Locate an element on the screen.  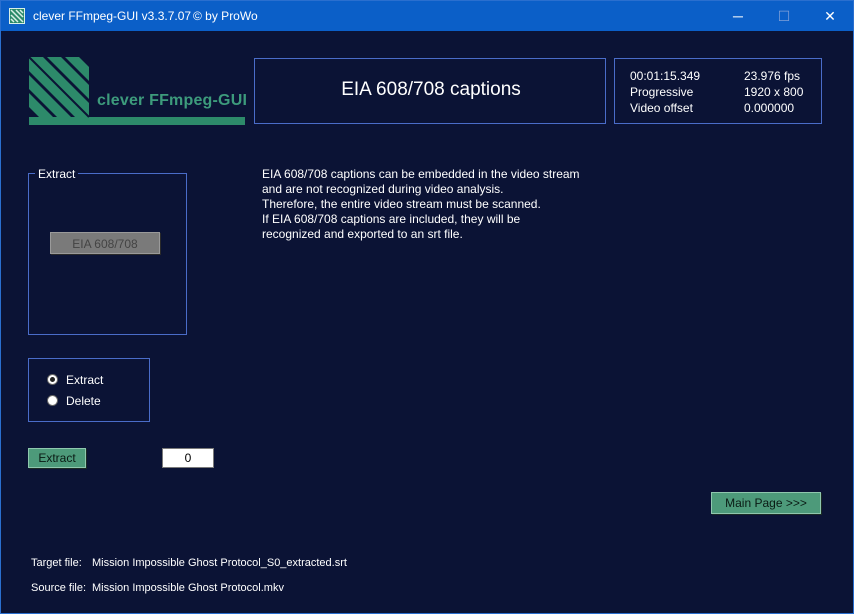
app-logo: clever FFmpeg-GUI is located at coordinates (137, 91).